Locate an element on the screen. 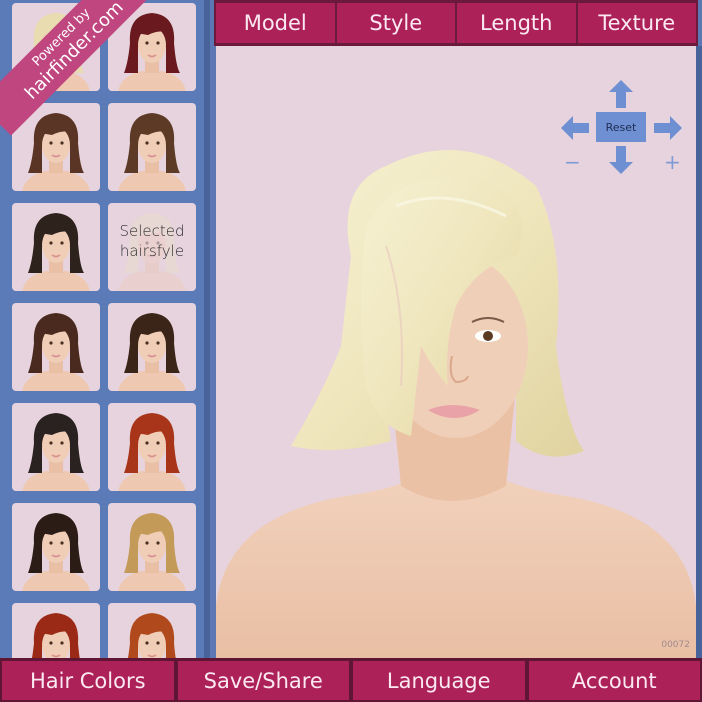 Image resolution: width=702 pixels, height=702 pixels. hairstyle-thumbnail-dark-curly-long is located at coordinates (56, 547).